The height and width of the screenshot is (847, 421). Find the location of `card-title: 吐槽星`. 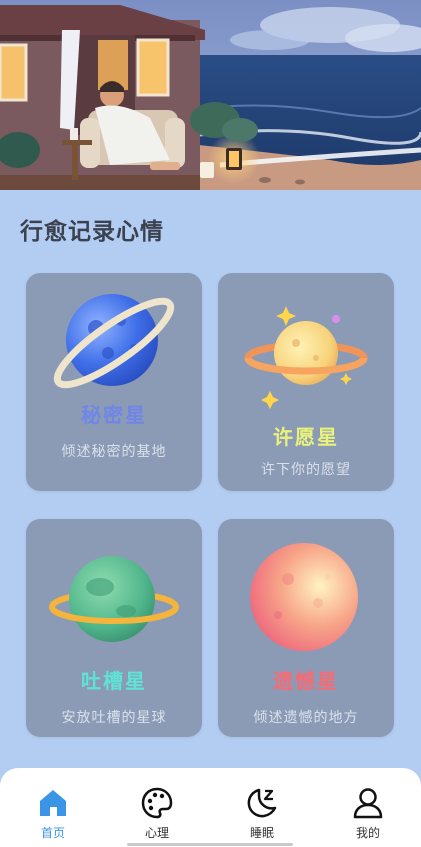

card-title: 吐槽星 is located at coordinates (114, 681).